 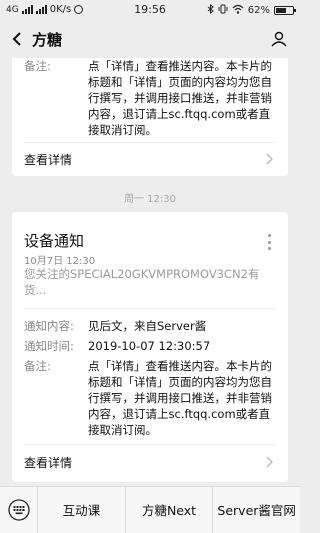 I want to click on battery-percent: 62%, so click(x=258, y=10).